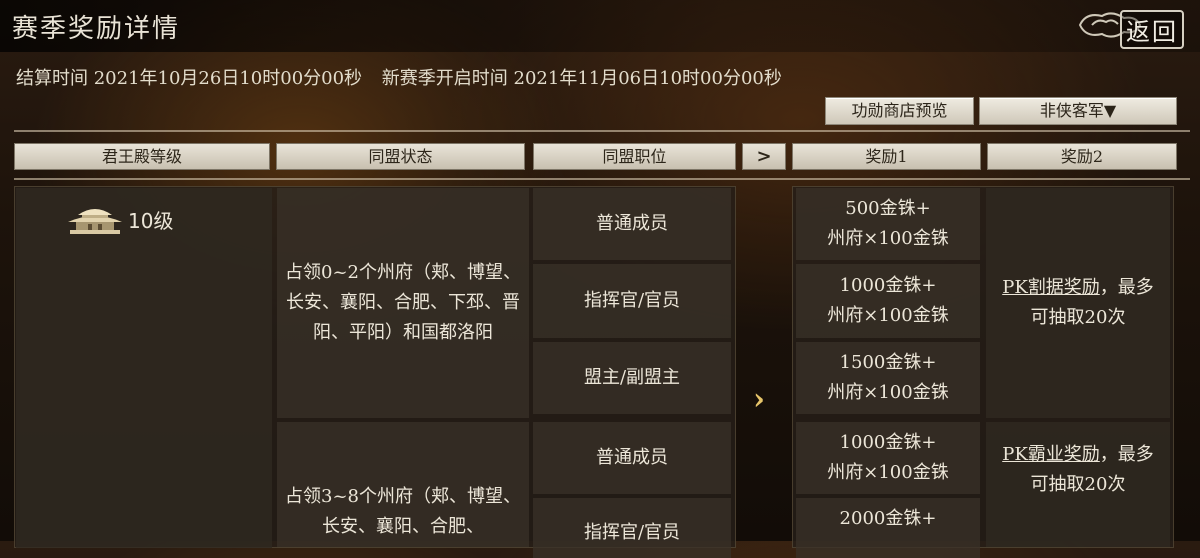 The height and width of the screenshot is (558, 1200). What do you see at coordinates (96, 29) in the screenshot?
I see `page-title: 赛季奖励详情` at bounding box center [96, 29].